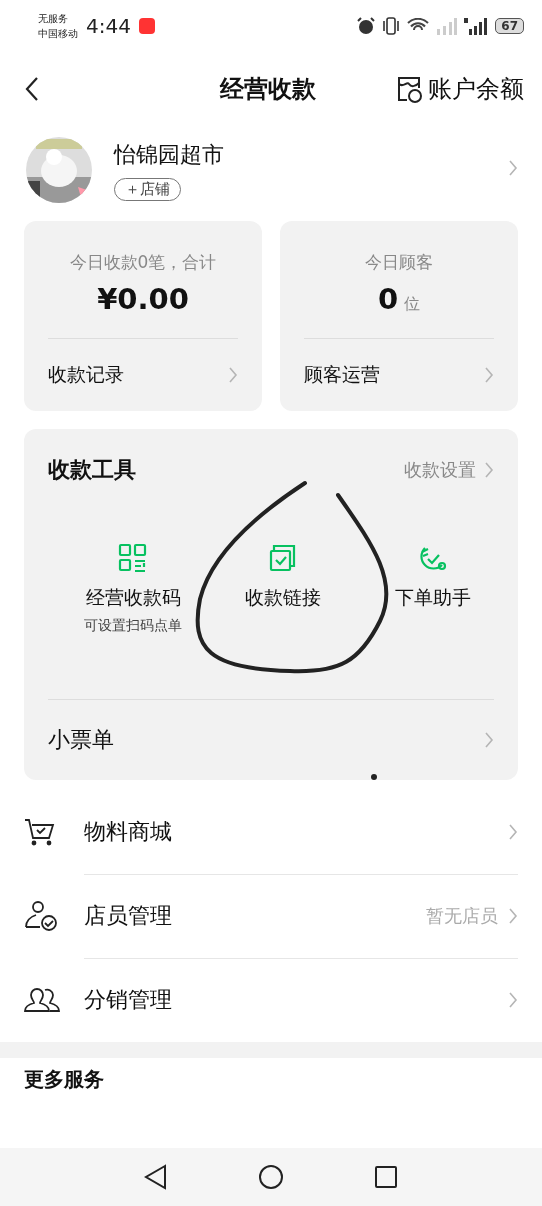 The image size is (542, 1206). I want to click on checked-document-icon, so click(283, 558).